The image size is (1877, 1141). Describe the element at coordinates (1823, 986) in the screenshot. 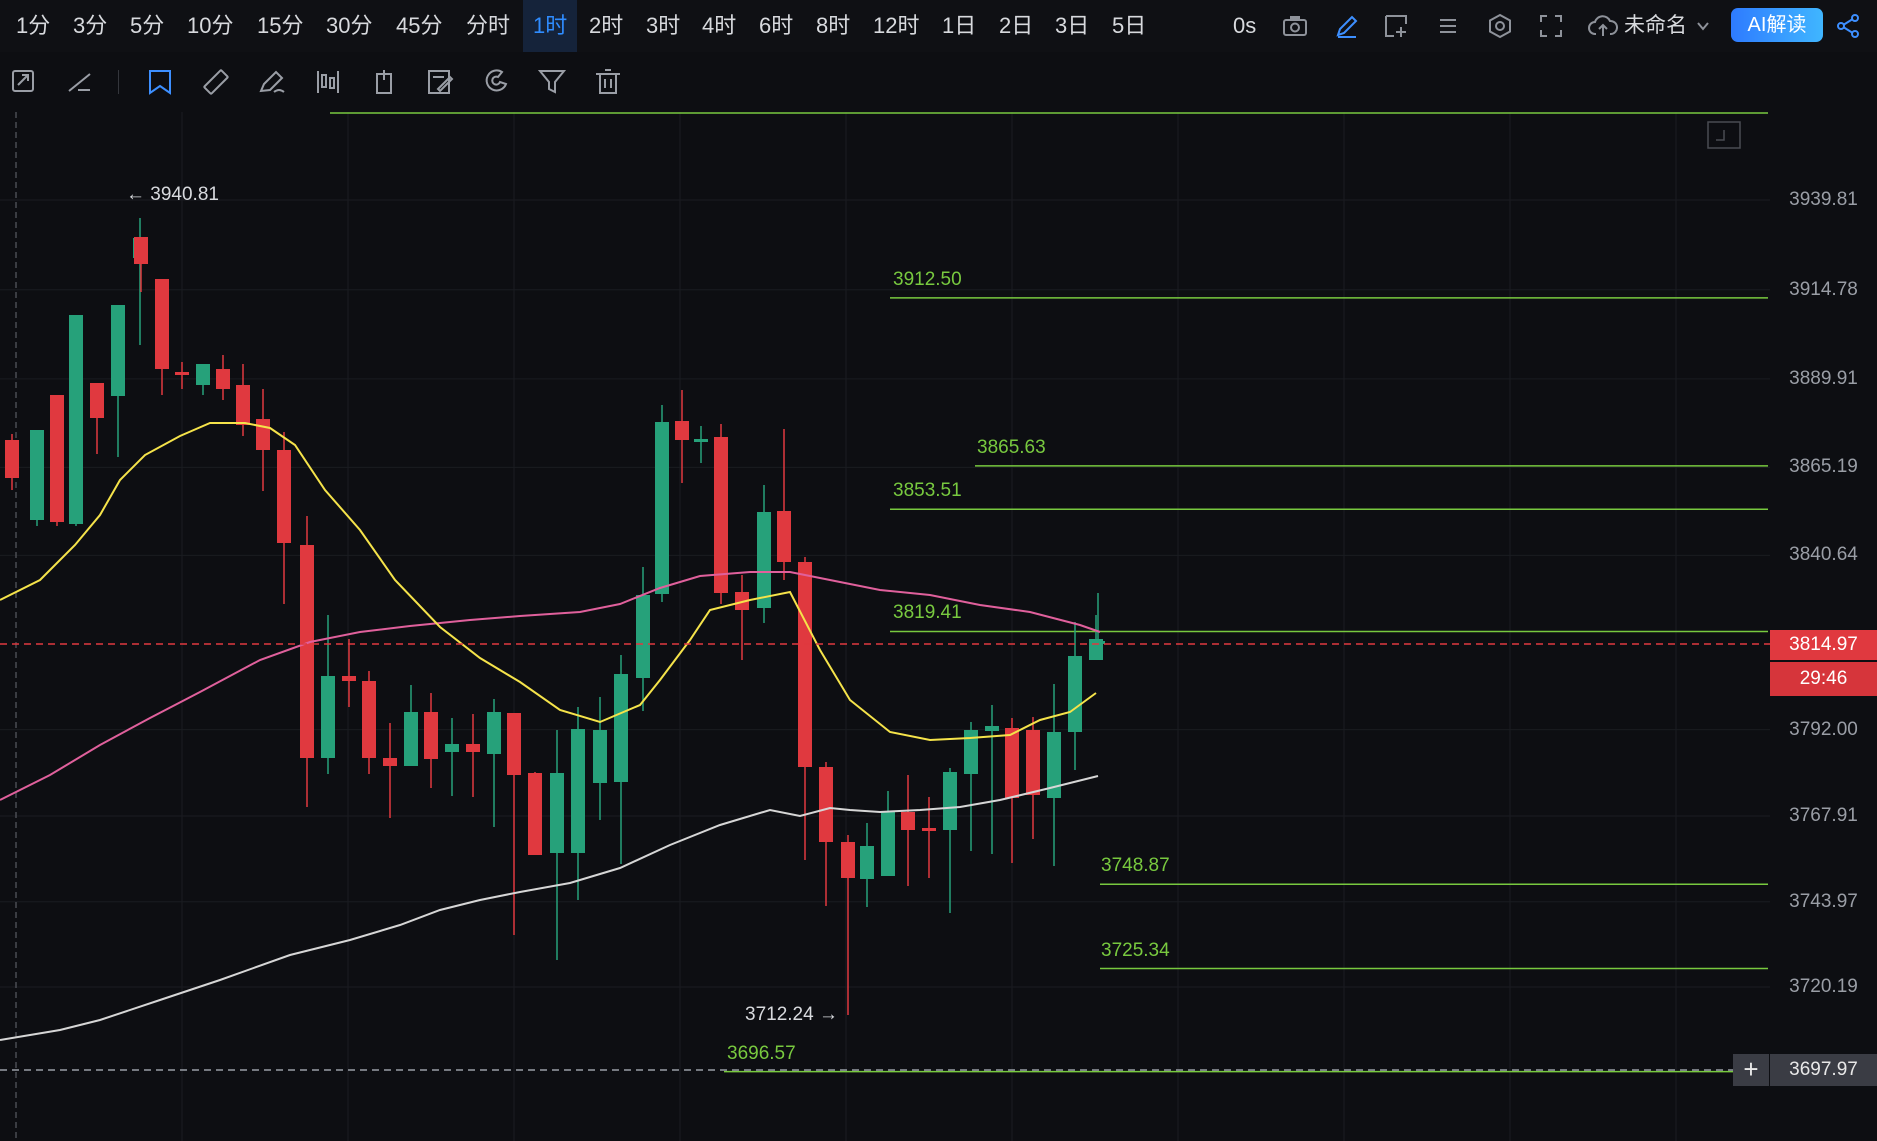

I see `price-axis-label: 3720.19` at that location.